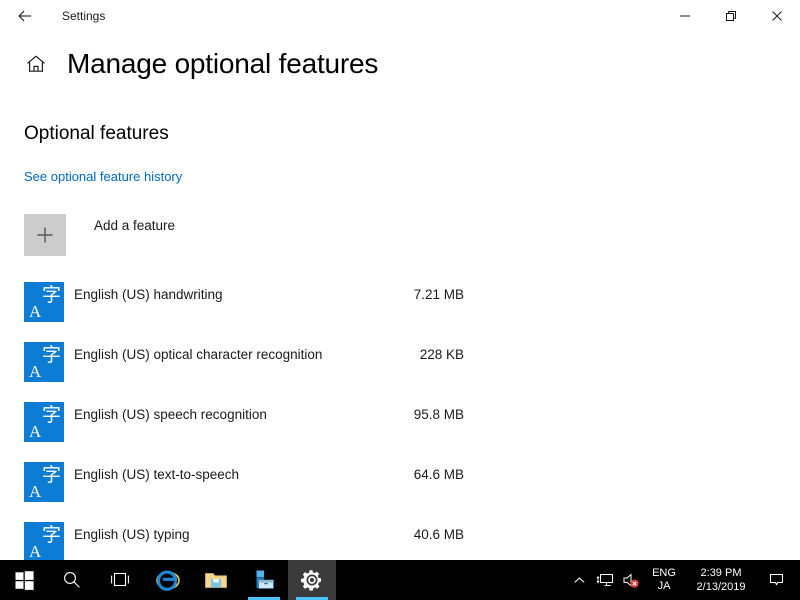  Describe the element at coordinates (721, 573) in the screenshot. I see `clock-time: 2:39 PM` at that location.